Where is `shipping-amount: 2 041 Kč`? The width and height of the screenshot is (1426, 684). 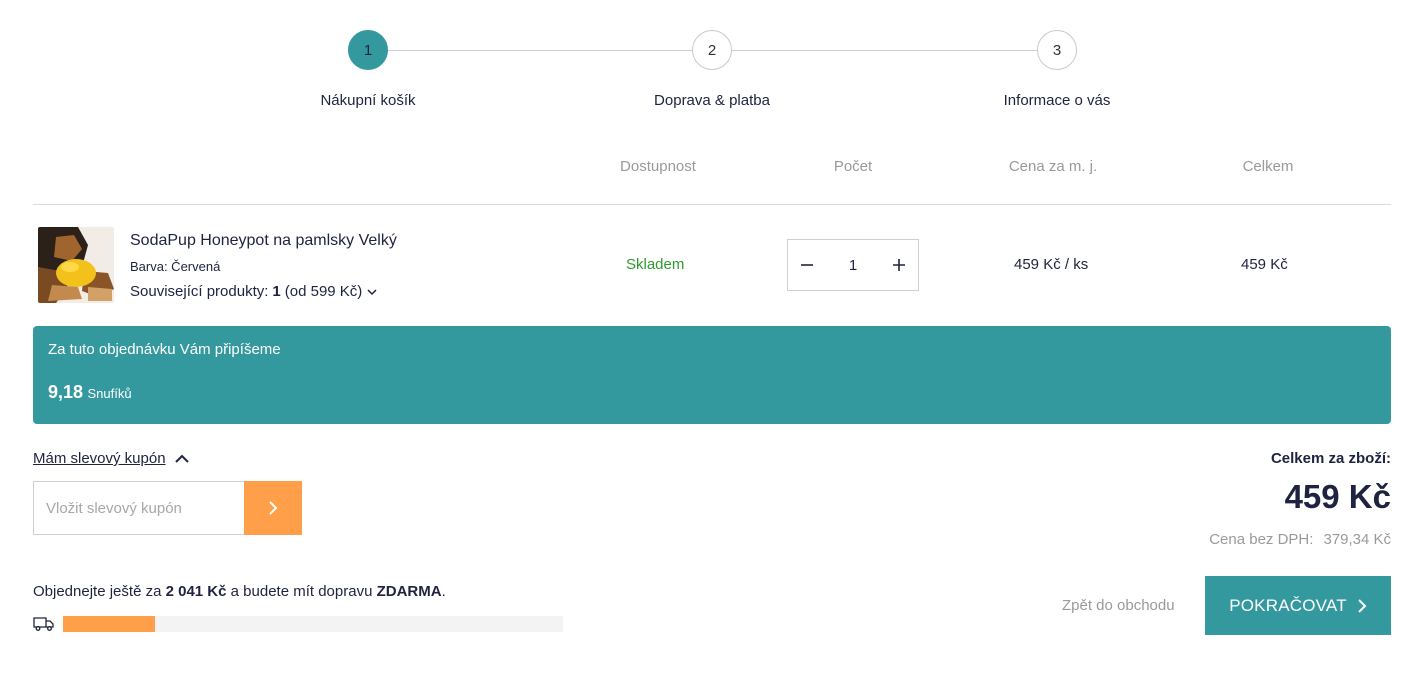 shipping-amount: 2 041 Kč is located at coordinates (196, 591).